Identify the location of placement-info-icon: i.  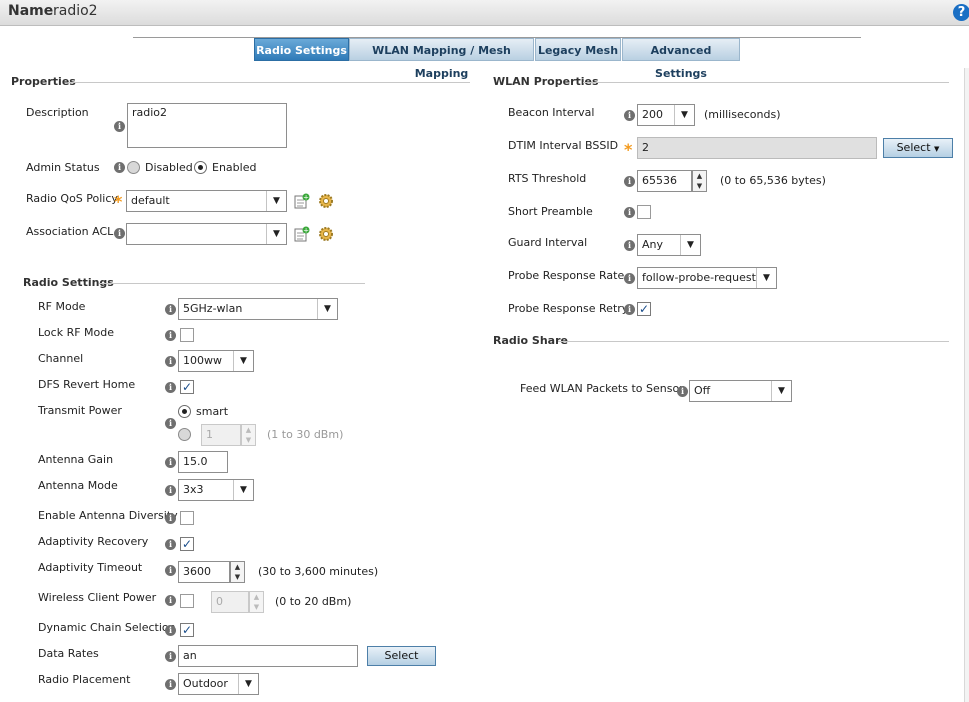
(170, 684).